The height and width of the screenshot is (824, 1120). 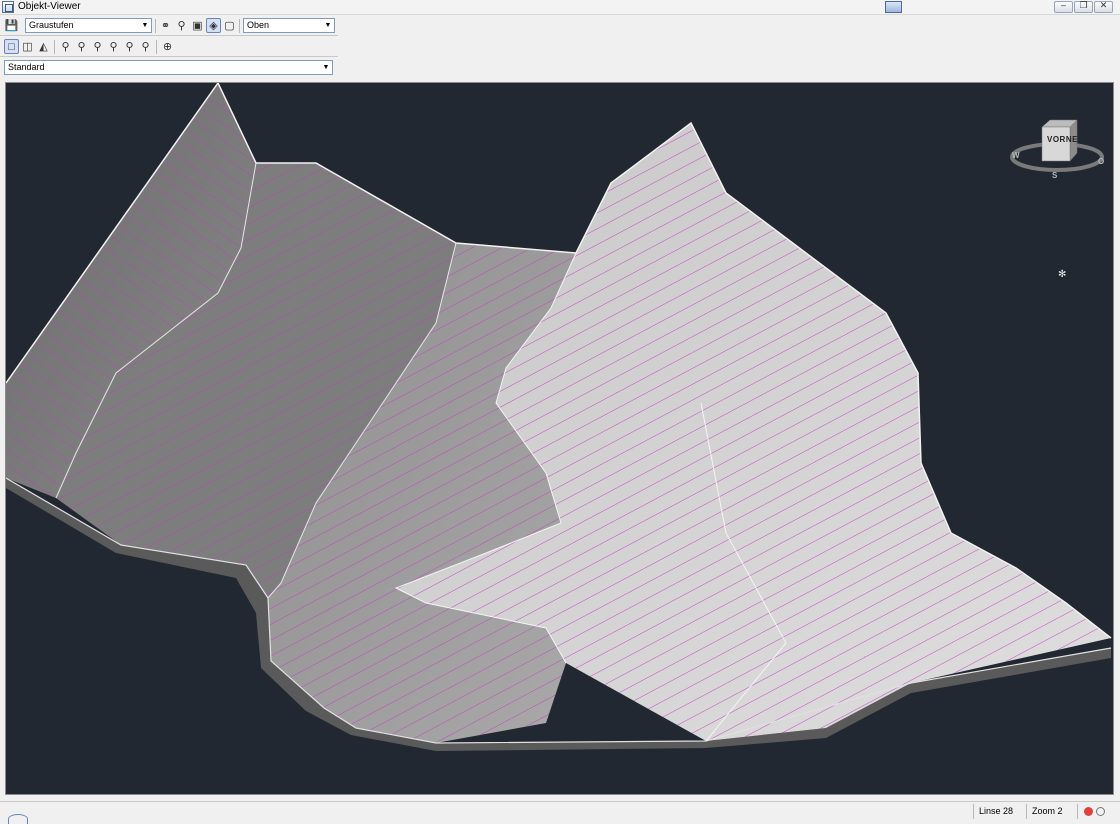 I want to click on status-red-icon, so click(x=1088, y=811).